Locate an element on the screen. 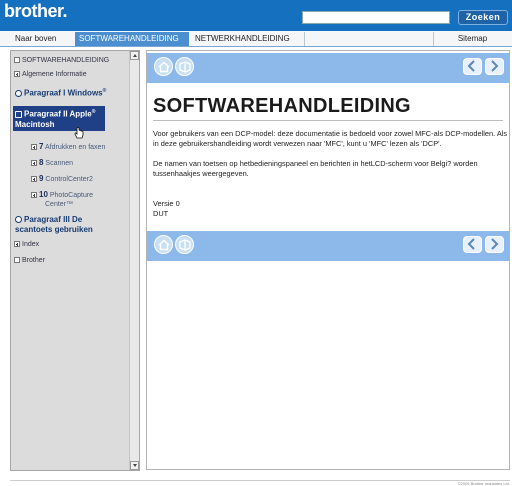 The height and width of the screenshot is (486, 512). title-divider is located at coordinates (328, 120).